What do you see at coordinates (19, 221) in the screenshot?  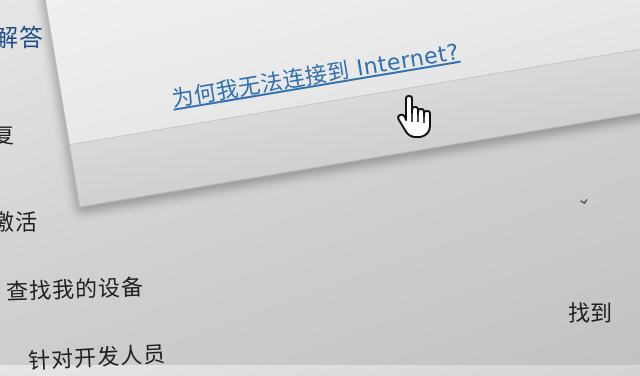 I see `sidebar-item-activation: 激活` at bounding box center [19, 221].